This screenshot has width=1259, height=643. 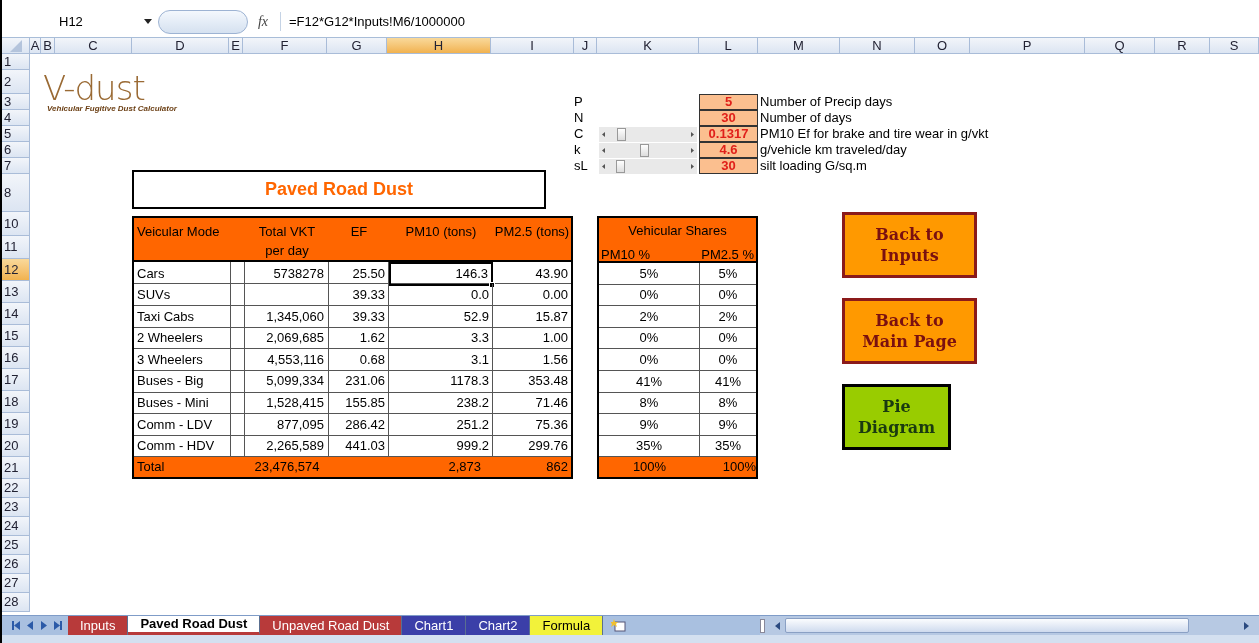 What do you see at coordinates (16, 488) in the screenshot?
I see `row-heading: 22` at bounding box center [16, 488].